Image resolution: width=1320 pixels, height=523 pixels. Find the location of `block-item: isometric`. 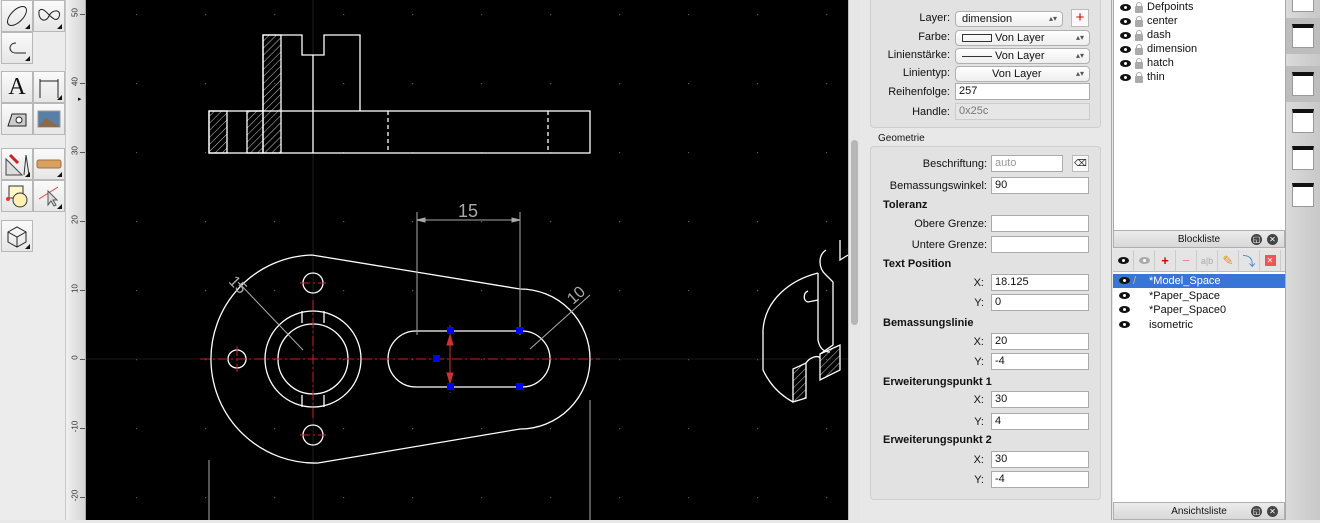

block-item: isometric is located at coordinates (1199, 325).